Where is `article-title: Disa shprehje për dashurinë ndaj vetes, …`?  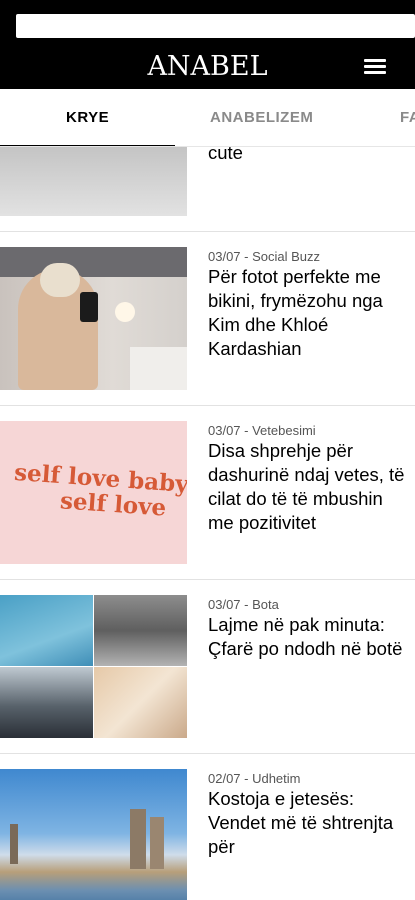 article-title: Disa shprehje për dashurinë ndaj vetes, … is located at coordinates (308, 487).